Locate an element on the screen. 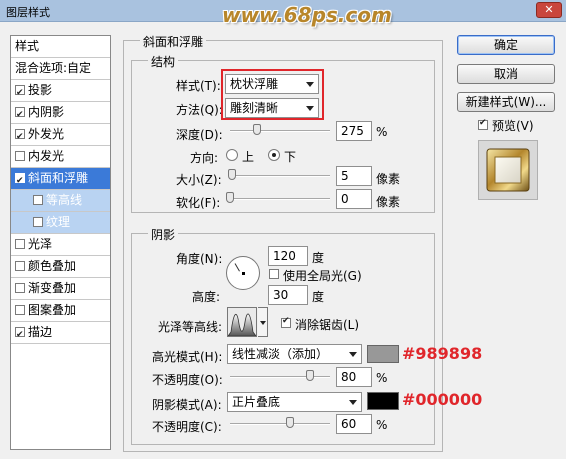 This screenshot has width=566, height=459. style-preview is located at coordinates (508, 170).